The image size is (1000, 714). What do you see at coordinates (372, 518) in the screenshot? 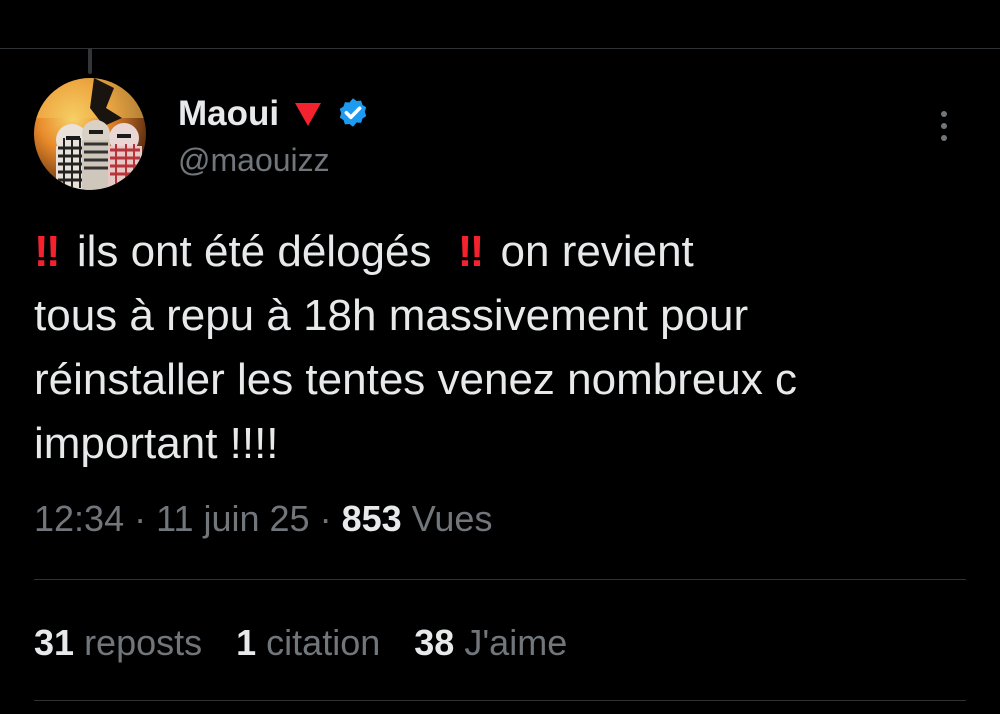
I see `views-count: 853` at bounding box center [372, 518].